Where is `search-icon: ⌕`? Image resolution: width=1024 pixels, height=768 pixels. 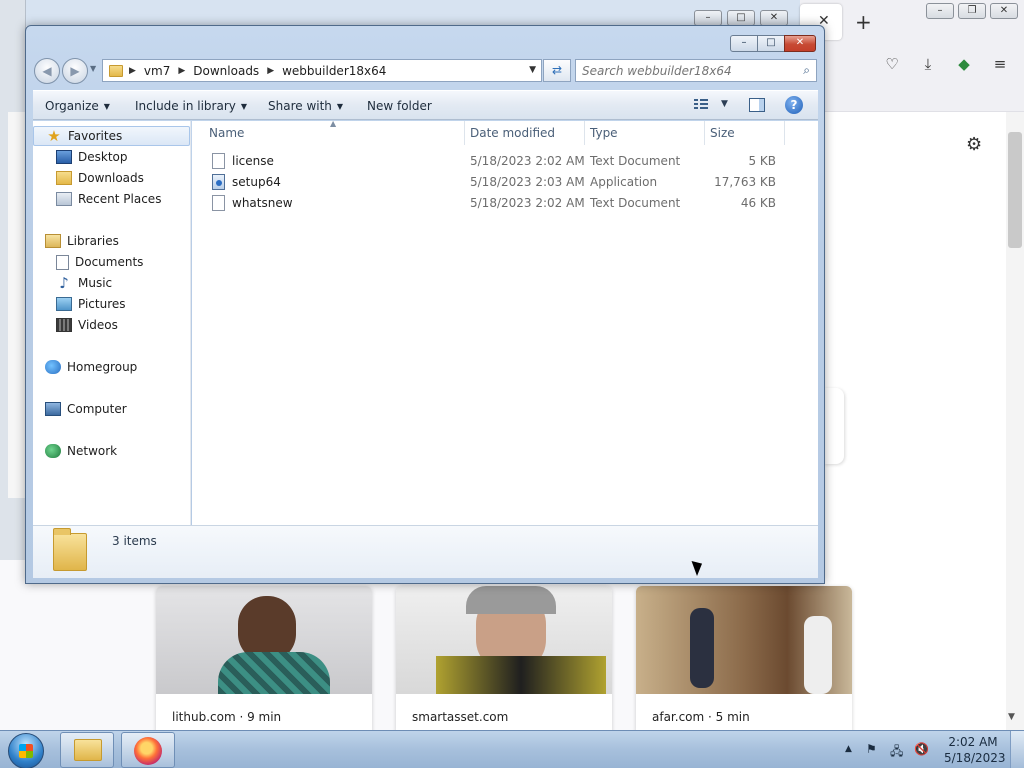 search-icon: ⌕ is located at coordinates (806, 70).